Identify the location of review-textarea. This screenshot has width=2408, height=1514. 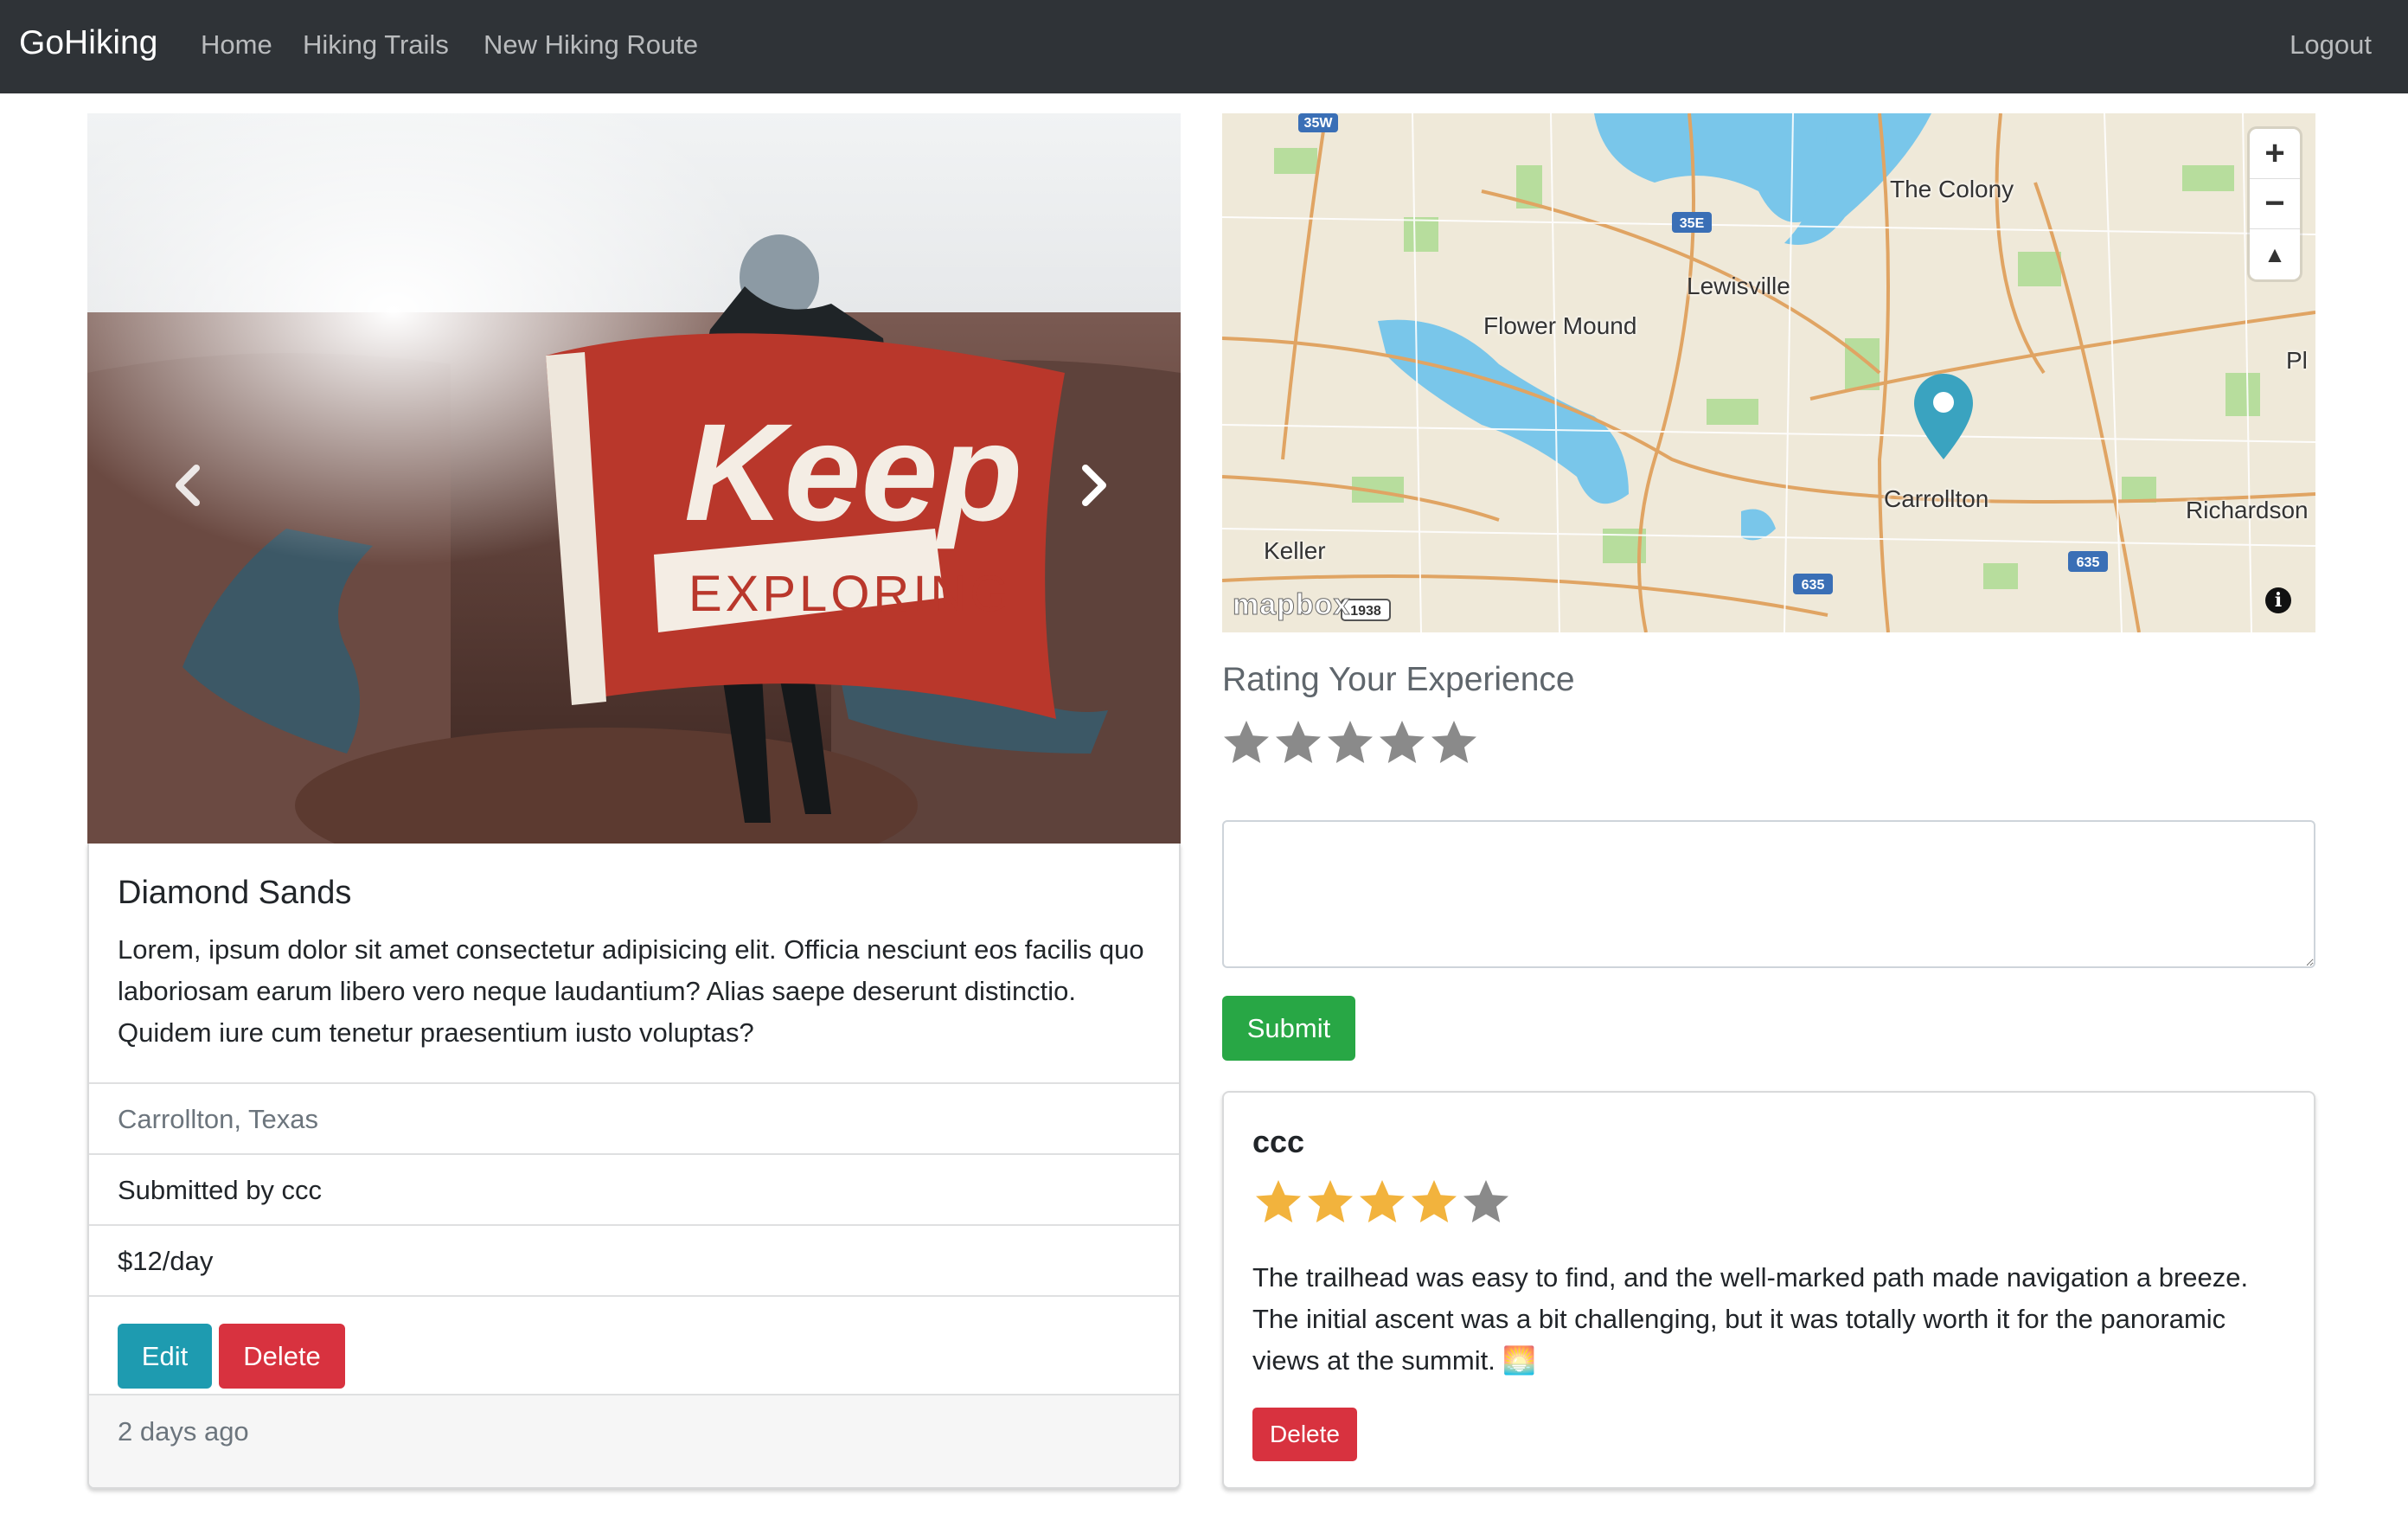
(1768, 894).